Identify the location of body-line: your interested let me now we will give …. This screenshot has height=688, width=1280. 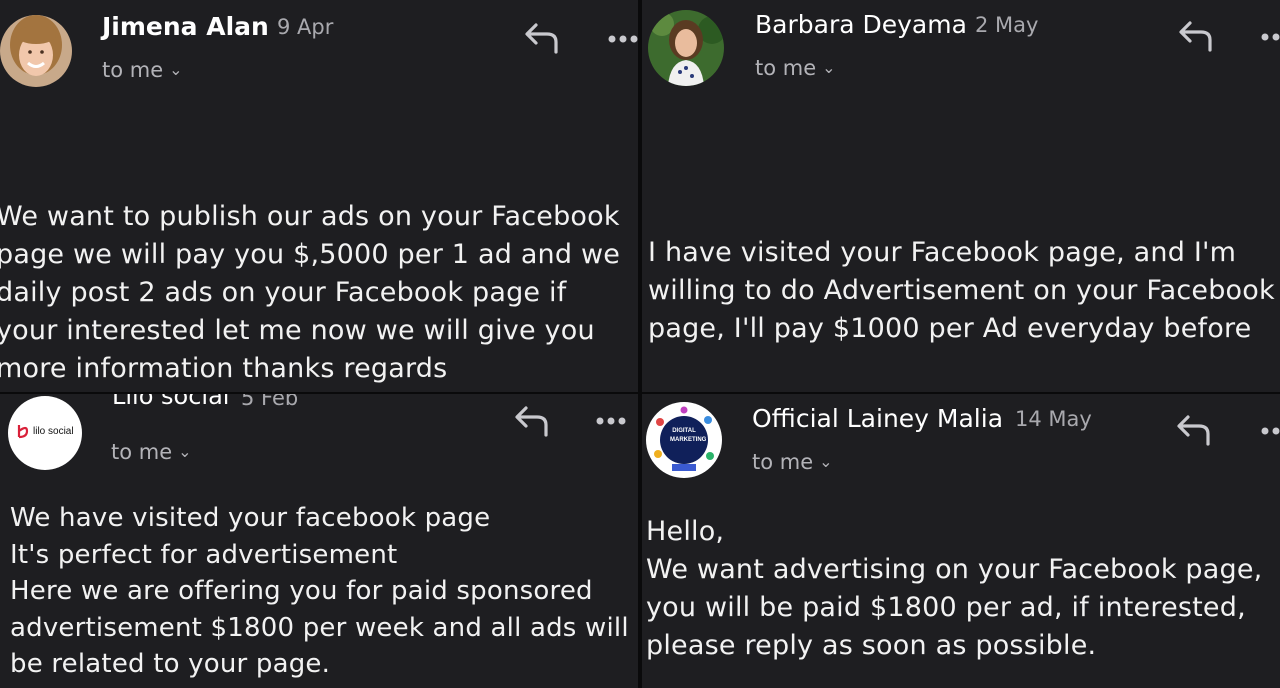
(297, 330).